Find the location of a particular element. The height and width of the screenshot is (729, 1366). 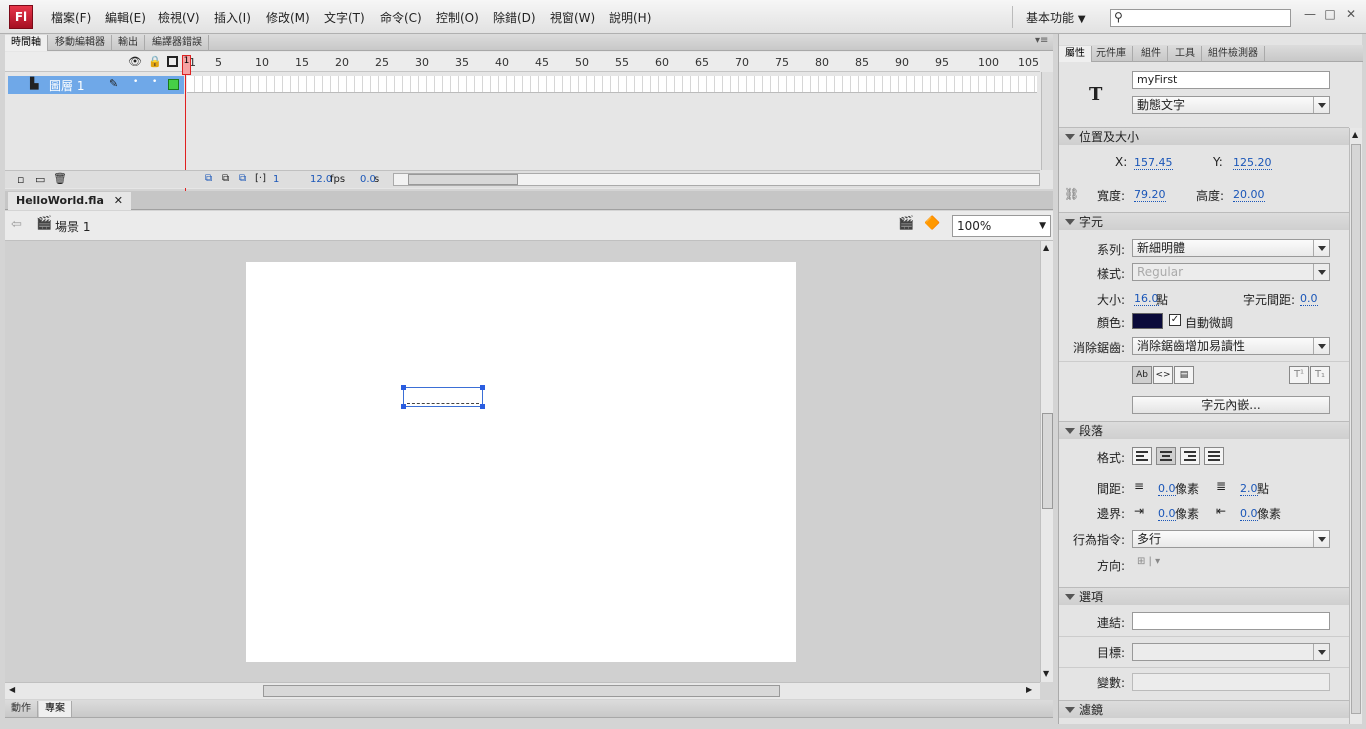

menu-view: 檢視(V) is located at coordinates (179, 17).